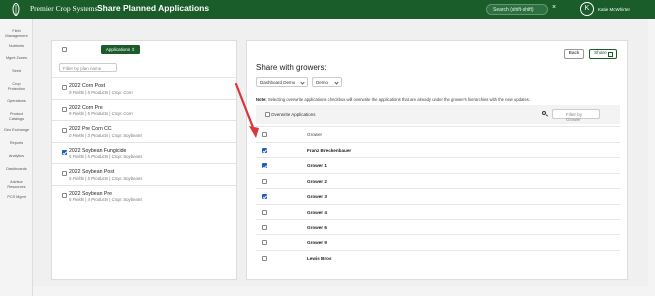 The width and height of the screenshot is (655, 296). Describe the element at coordinates (314, 134) in the screenshot. I see `grower-column-header: Grower` at that location.